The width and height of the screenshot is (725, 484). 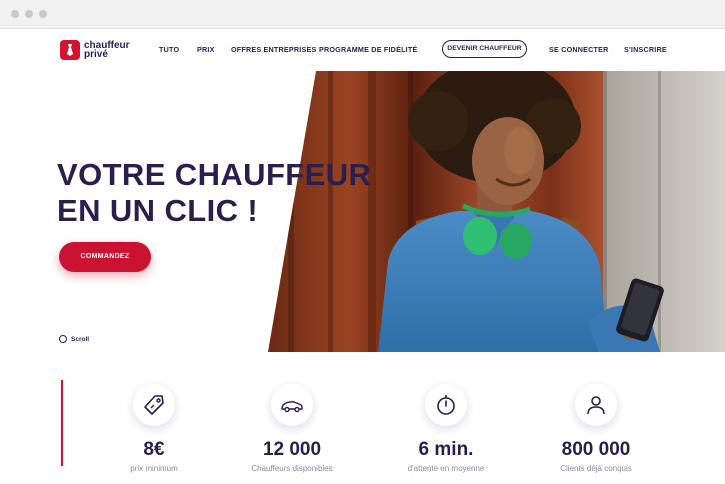 What do you see at coordinates (292, 405) in the screenshot?
I see `car-icon` at bounding box center [292, 405].